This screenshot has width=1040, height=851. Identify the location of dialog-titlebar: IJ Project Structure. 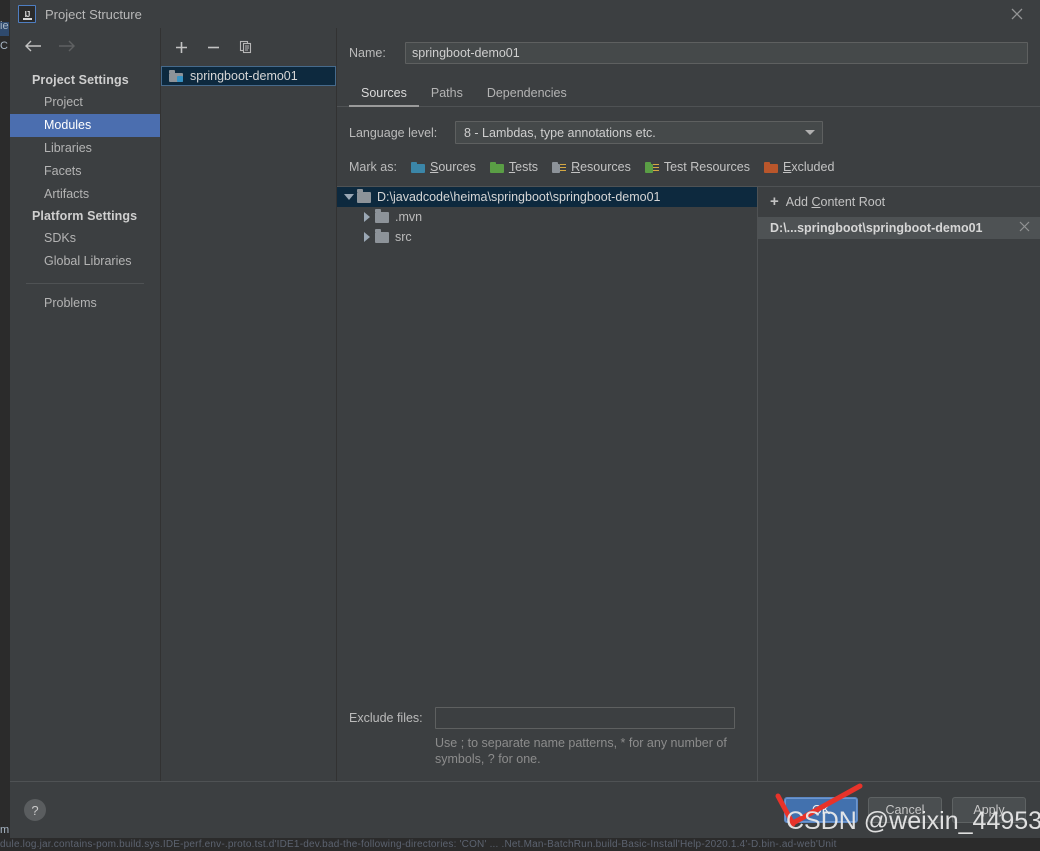
(525, 14).